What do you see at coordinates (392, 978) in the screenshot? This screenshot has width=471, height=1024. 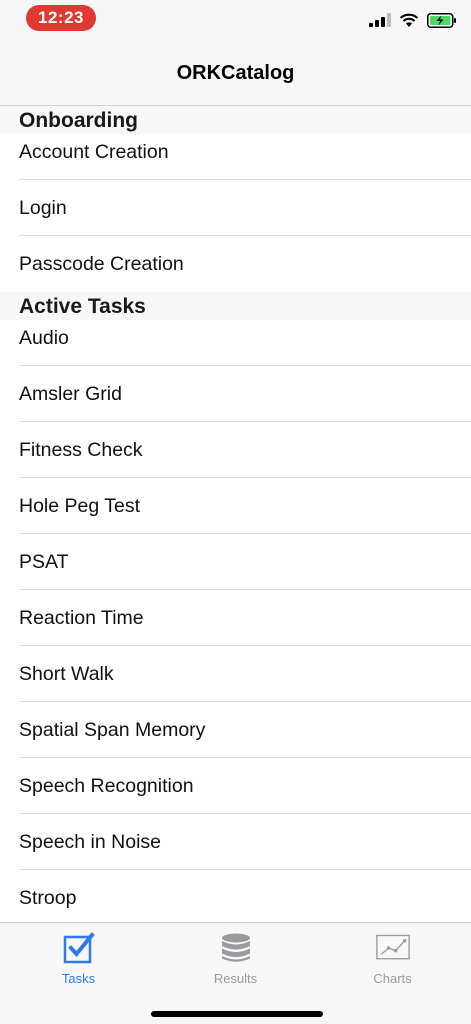 I see `tab-label: Charts` at bounding box center [392, 978].